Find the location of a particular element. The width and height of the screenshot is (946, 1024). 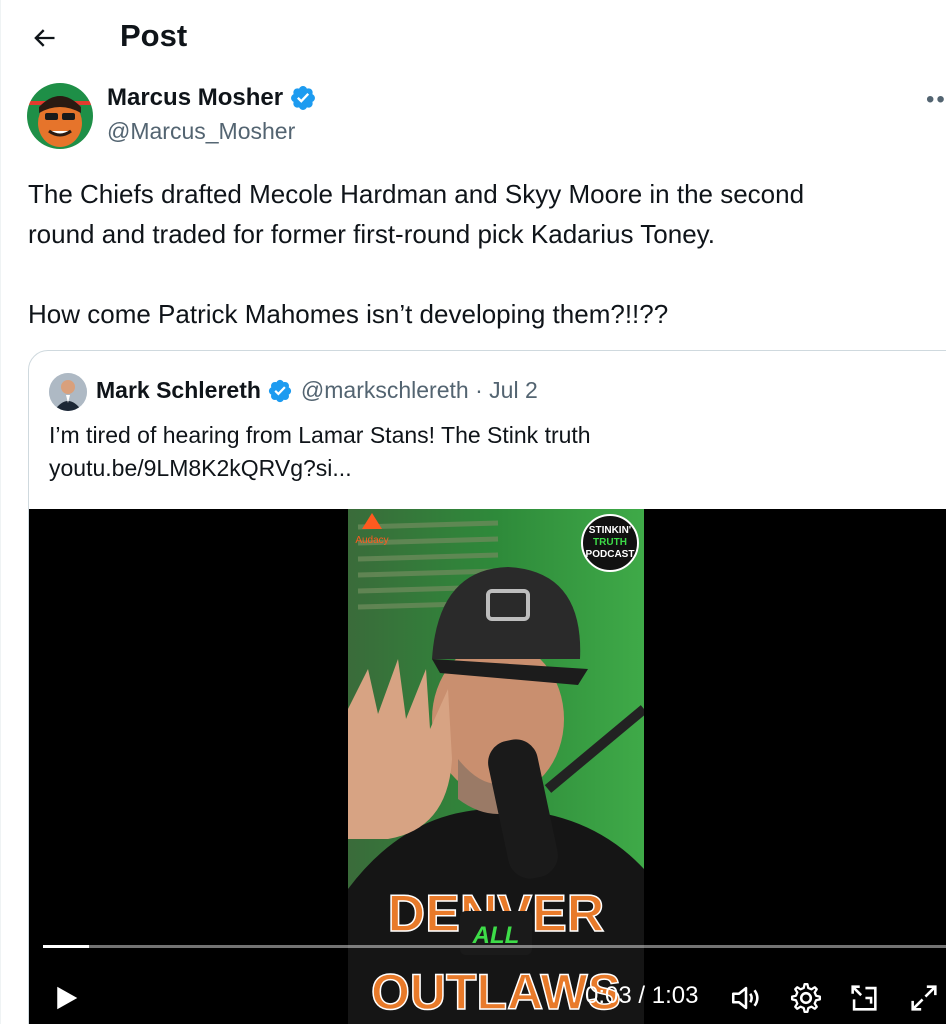

column-border is located at coordinates (0, 512).